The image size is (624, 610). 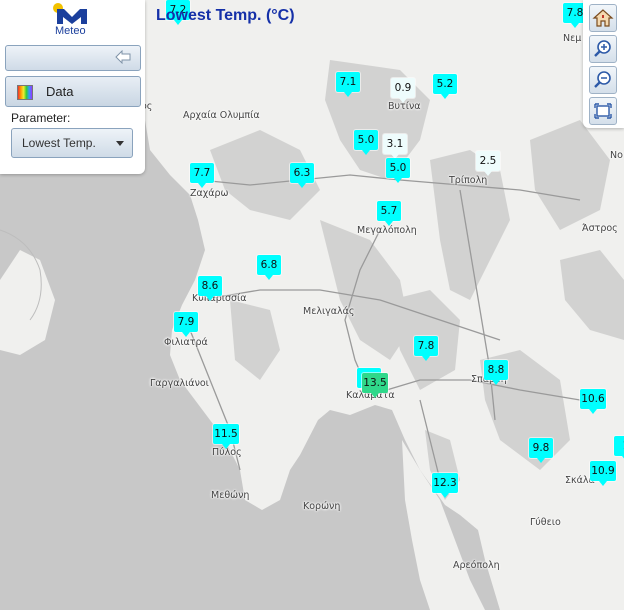 I want to click on data-button-label: Data, so click(x=60, y=91).